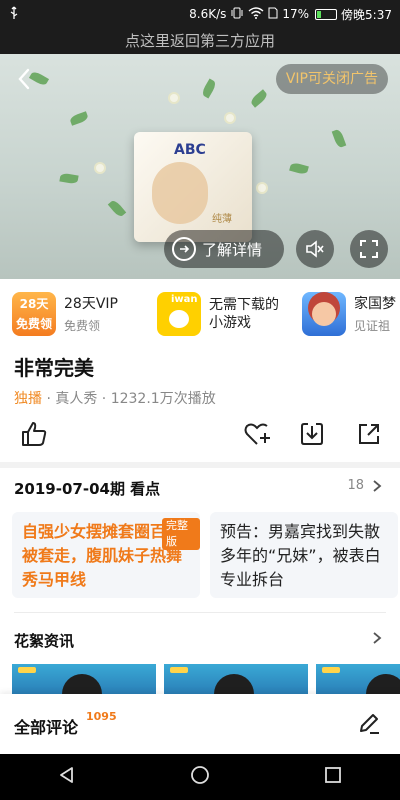 The height and width of the screenshot is (800, 400). What do you see at coordinates (102, 555) in the screenshot?
I see `highlight-card-text: 自强少女摆摊套圈百已被套走，腹肌妹子热舞秀马甲线` at bounding box center [102, 555].